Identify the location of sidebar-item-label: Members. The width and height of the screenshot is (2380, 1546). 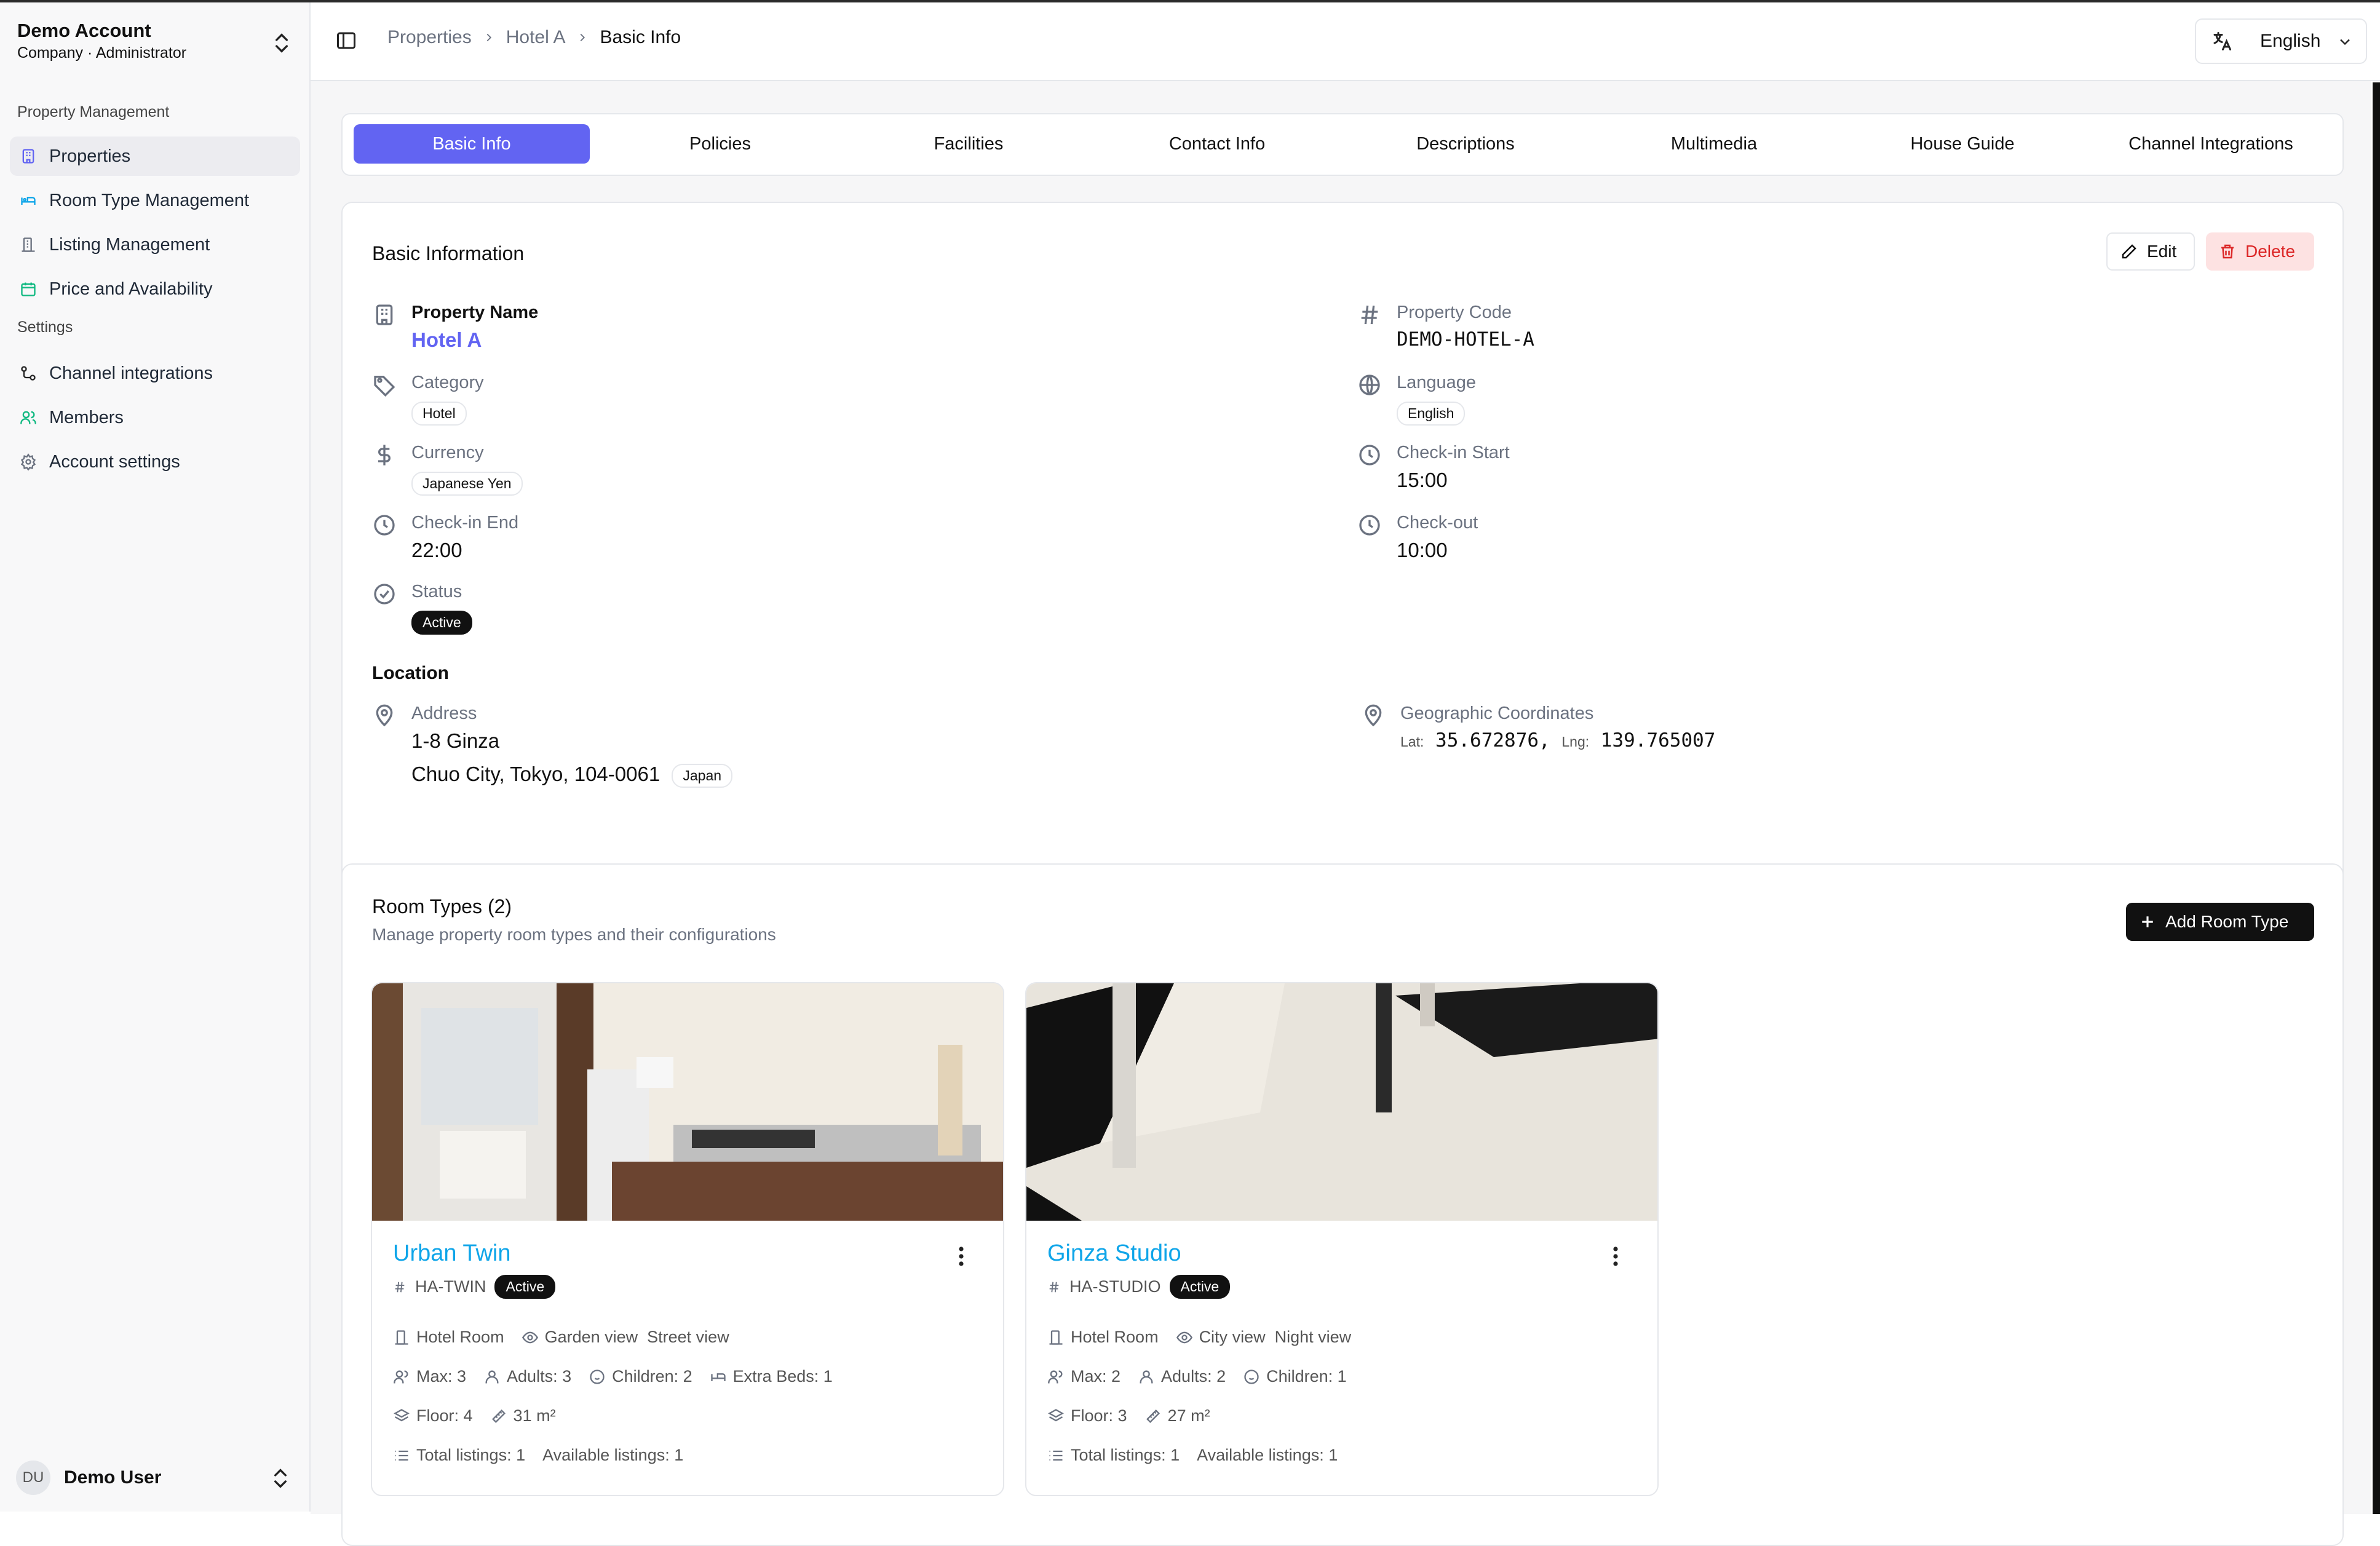
(86, 417).